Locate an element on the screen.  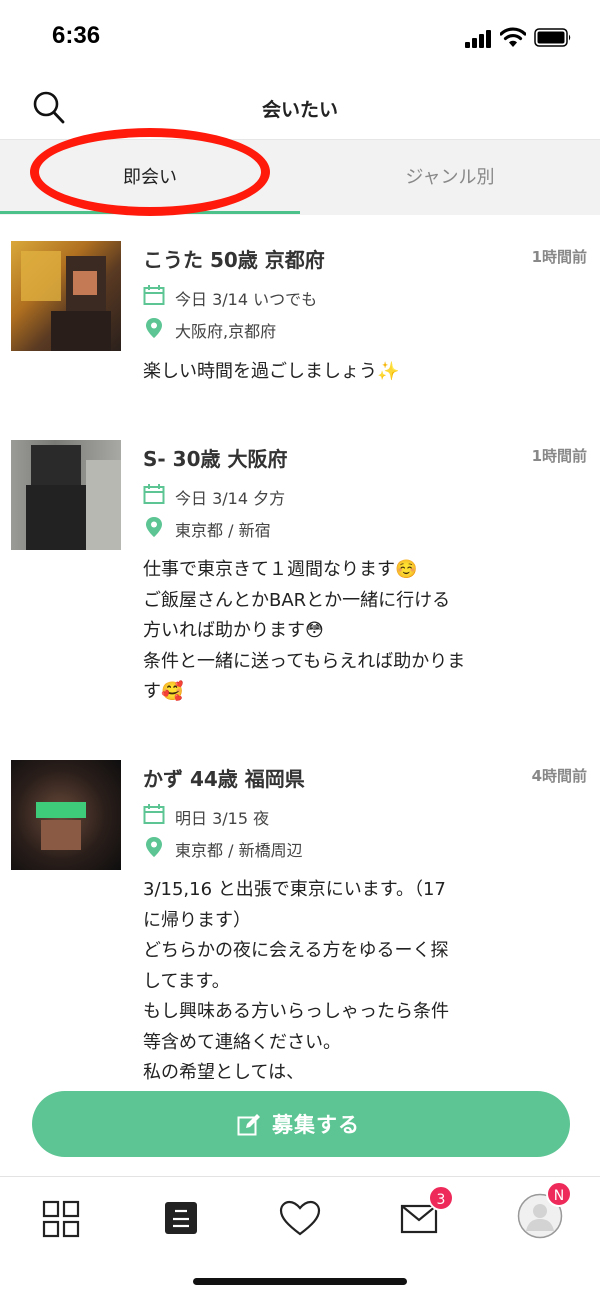
post-location: 東京都 / 新橋周辺 is located at coordinates (239, 850).